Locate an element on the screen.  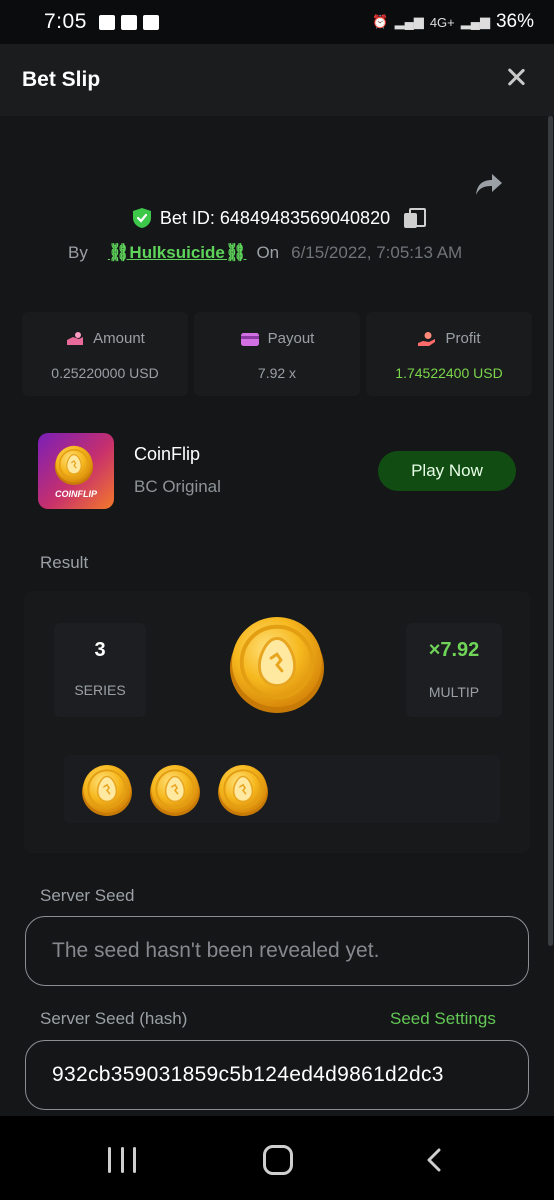
series-box: 3 SERIES is located at coordinates (100, 670).